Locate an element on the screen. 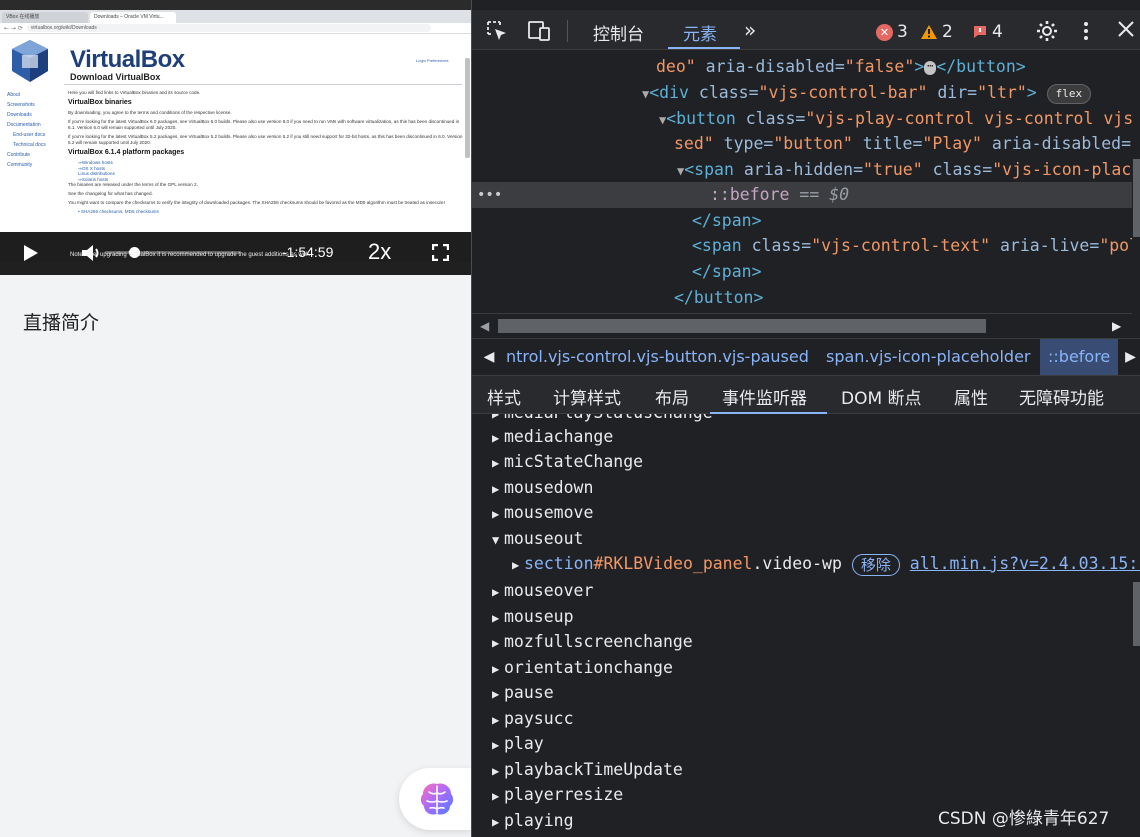  event-item: ▶ play is located at coordinates (518, 744).